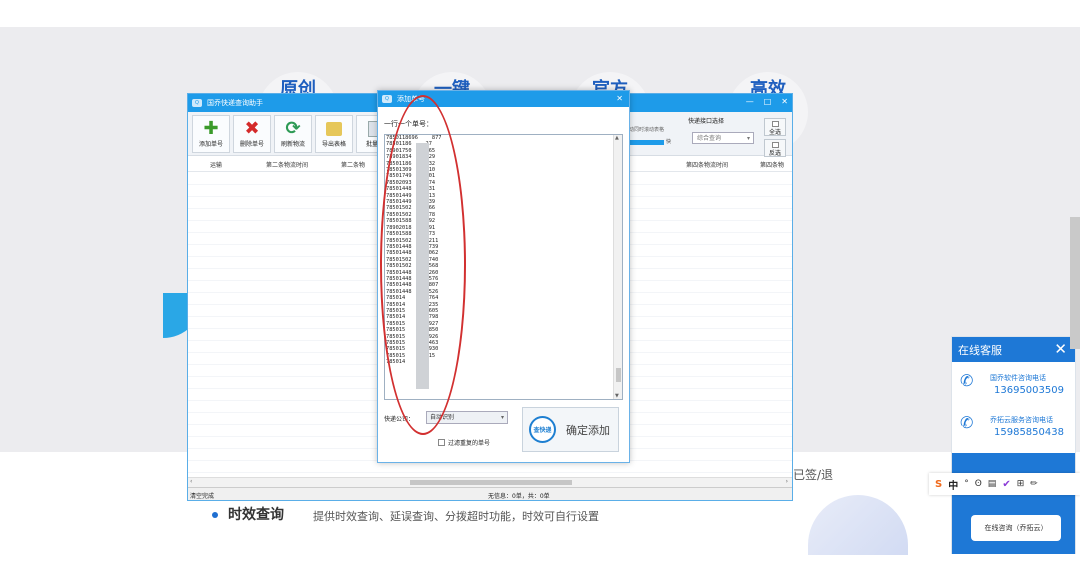  What do you see at coordinates (1029, 390) in the screenshot?
I see `contact-number: 13695003509` at bounding box center [1029, 390].